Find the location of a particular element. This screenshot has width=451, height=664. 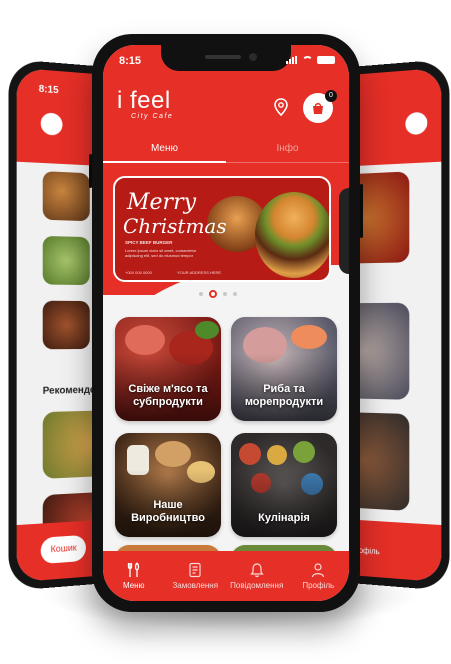

active-tab-indicator is located at coordinates (164, 162).